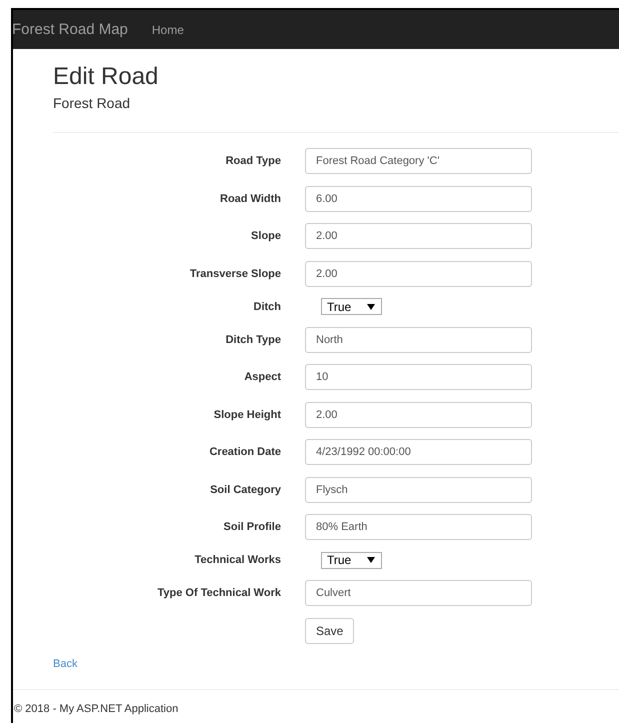 The image size is (619, 725). I want to click on field-label: Slope Height, so click(246, 414).